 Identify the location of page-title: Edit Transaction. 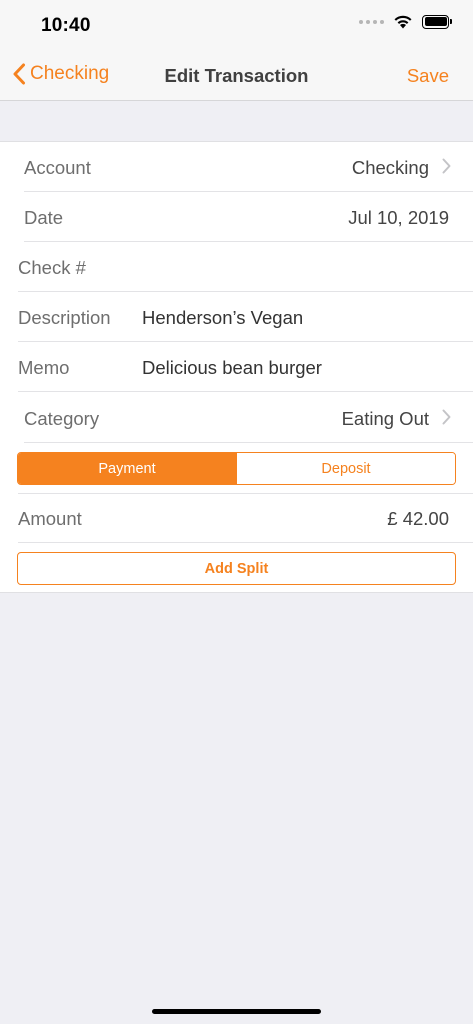
(236, 75).